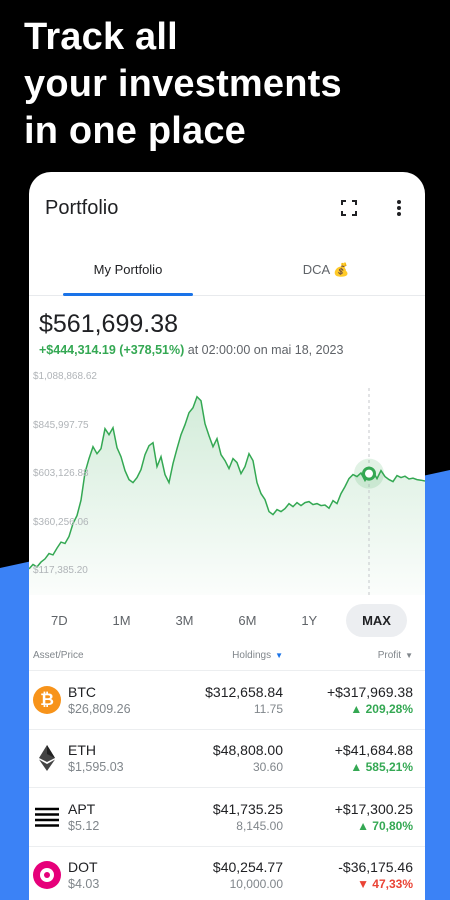 Image resolution: width=450 pixels, height=900 pixels. What do you see at coordinates (227, 208) in the screenshot?
I see `app-bar: Portfolio` at bounding box center [227, 208].